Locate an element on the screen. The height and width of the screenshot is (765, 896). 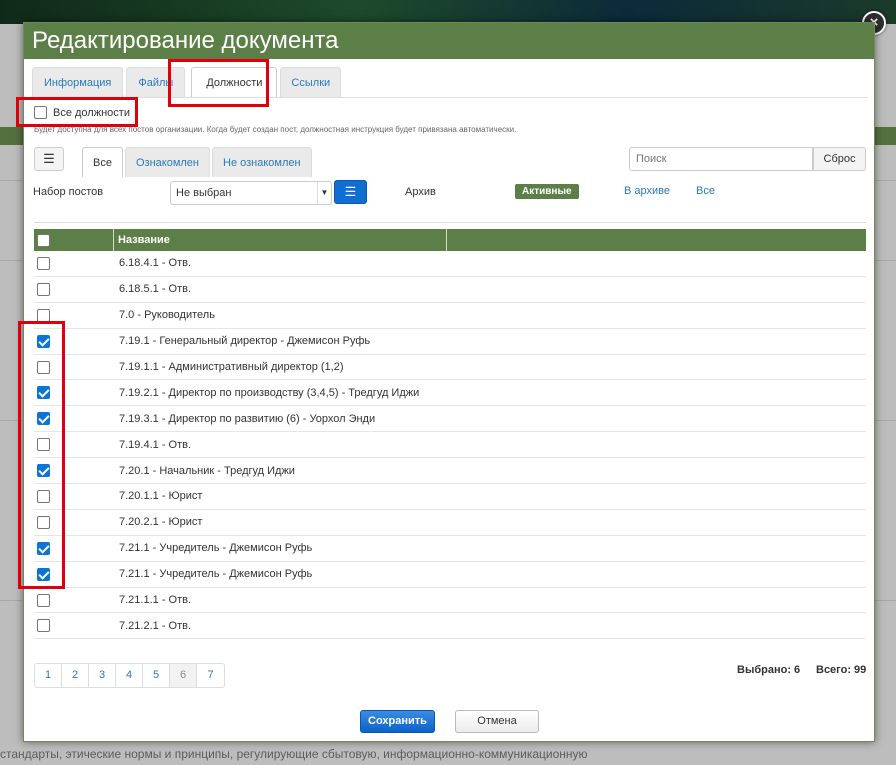
page-6: 6 is located at coordinates (183, 675).